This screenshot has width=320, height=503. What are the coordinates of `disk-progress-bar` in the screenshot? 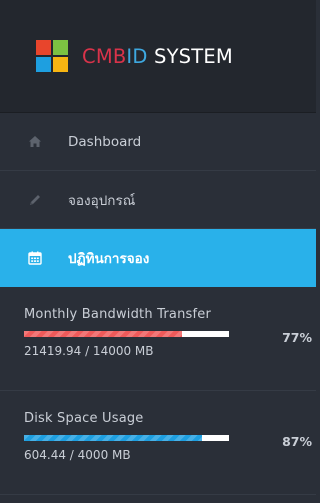 It's located at (126, 438).